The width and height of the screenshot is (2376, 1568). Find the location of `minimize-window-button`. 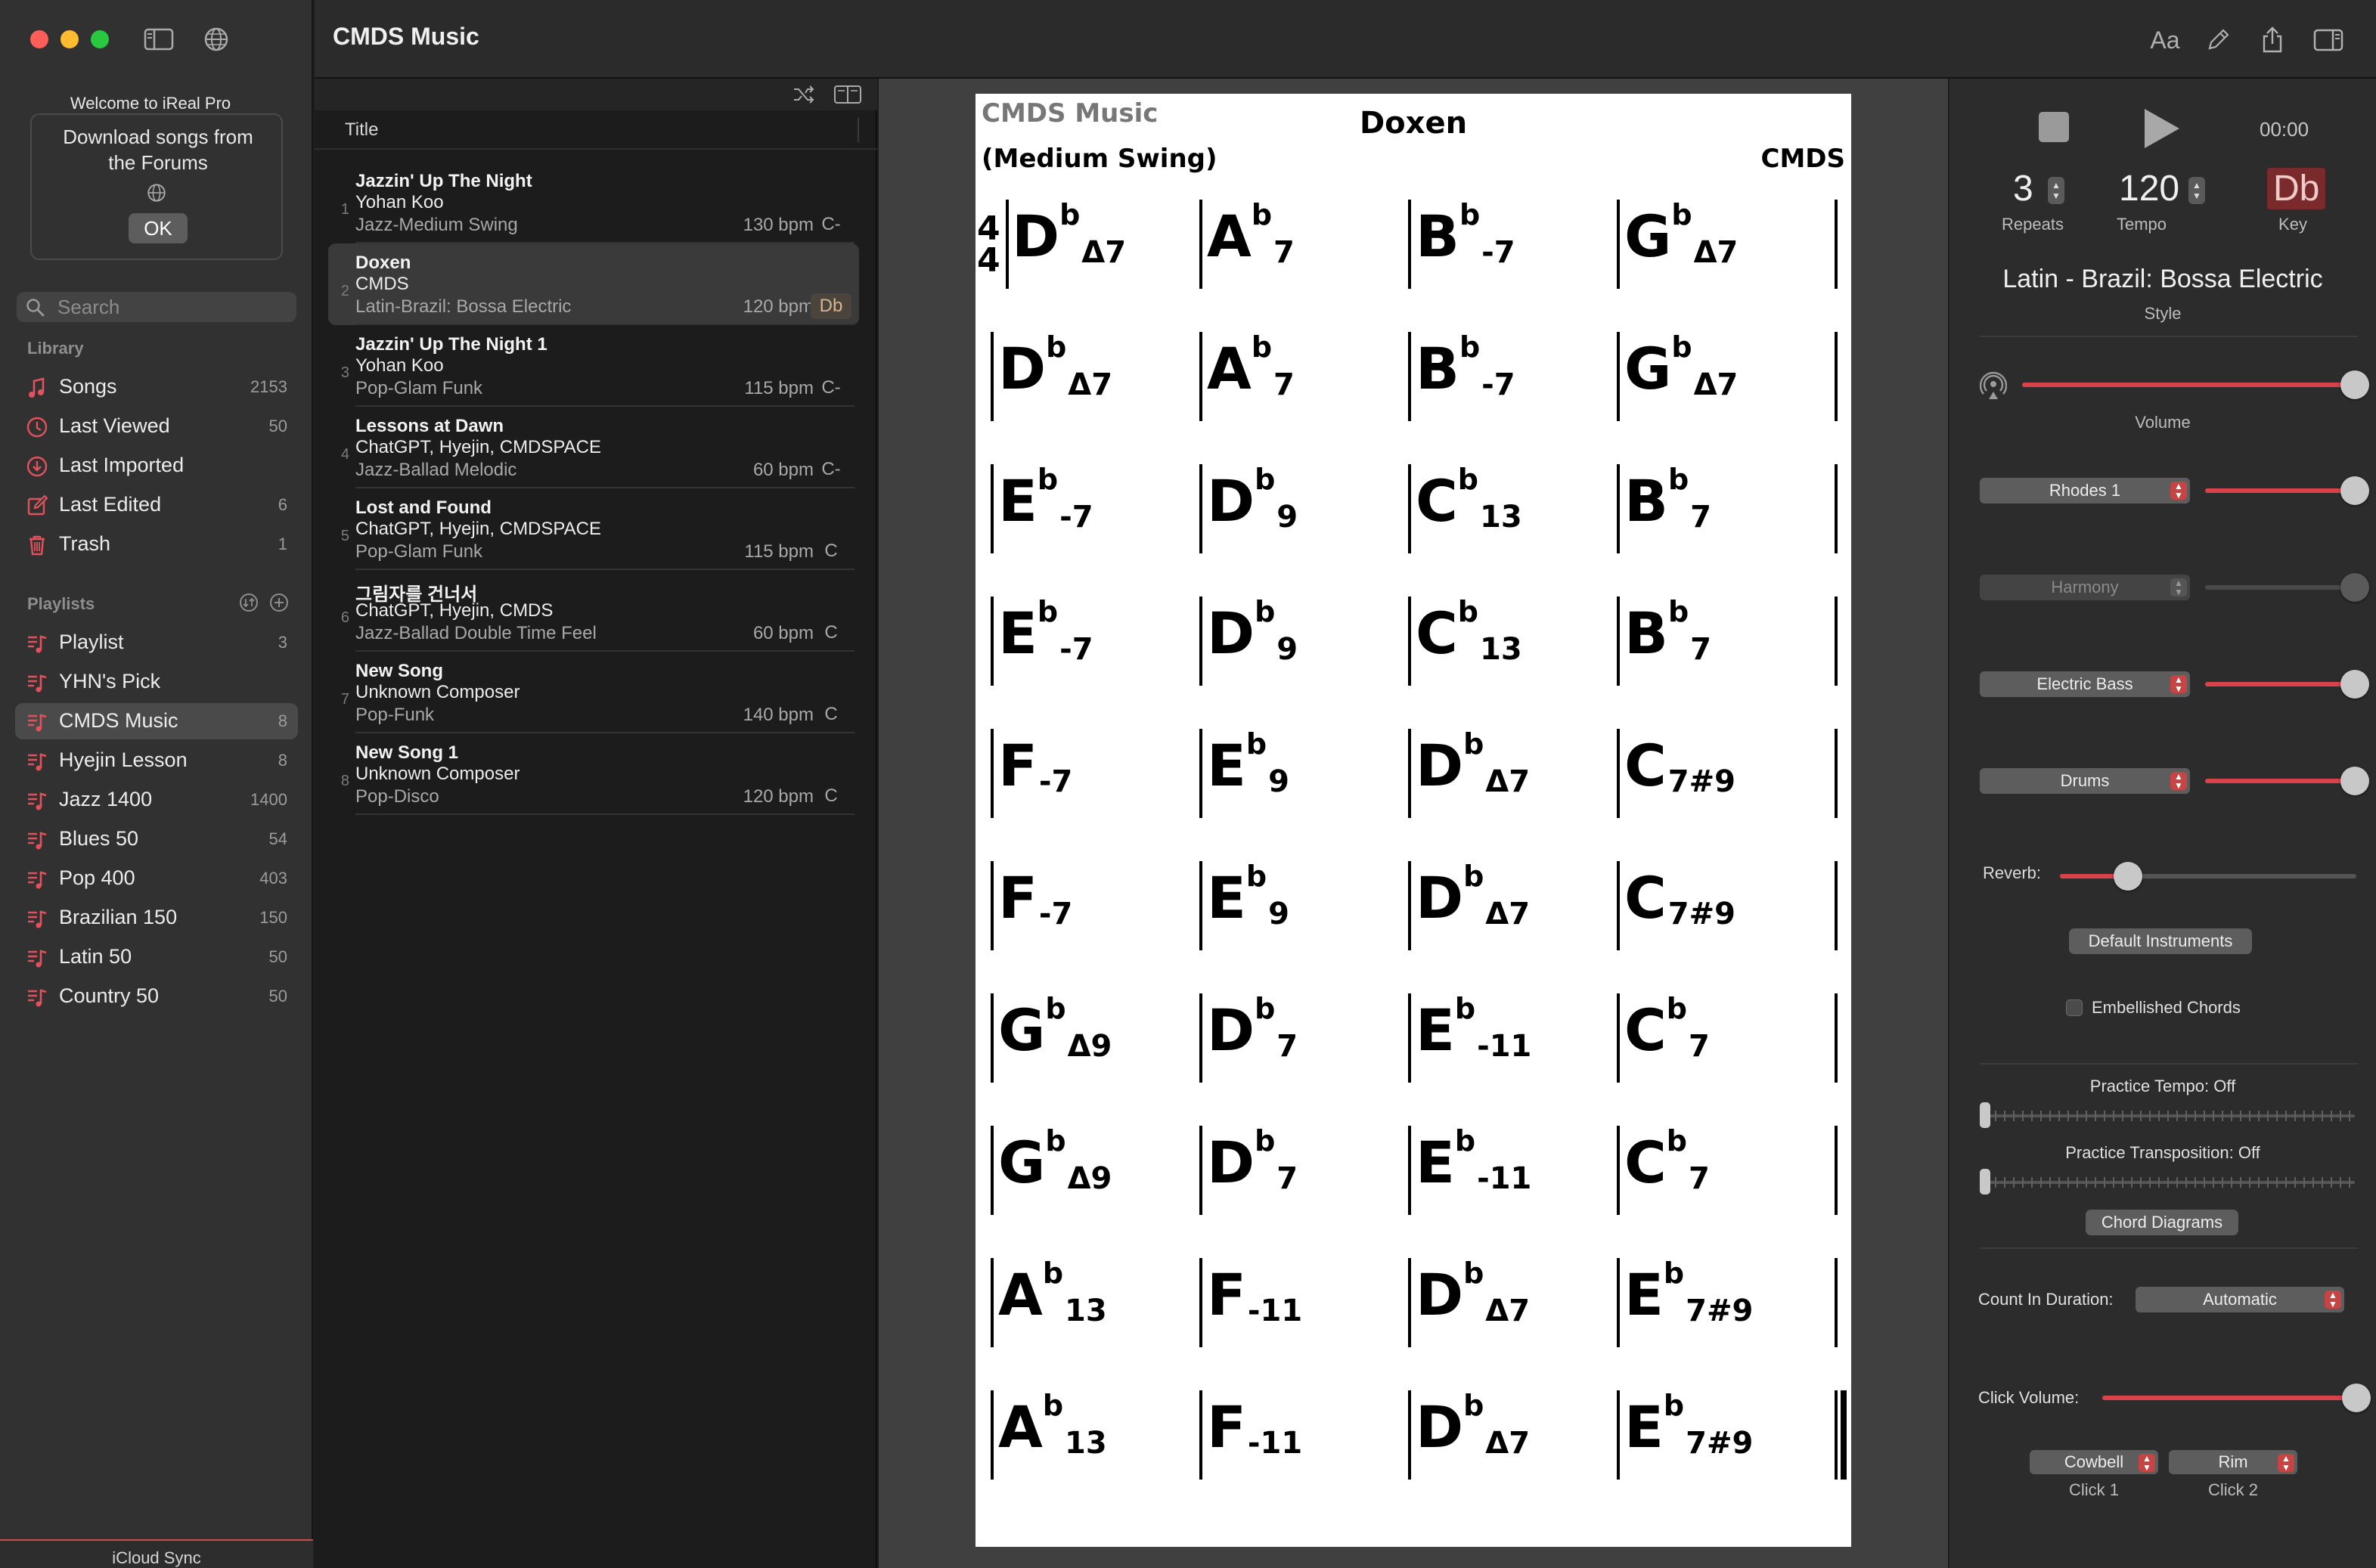

minimize-window-button is located at coordinates (70, 39).